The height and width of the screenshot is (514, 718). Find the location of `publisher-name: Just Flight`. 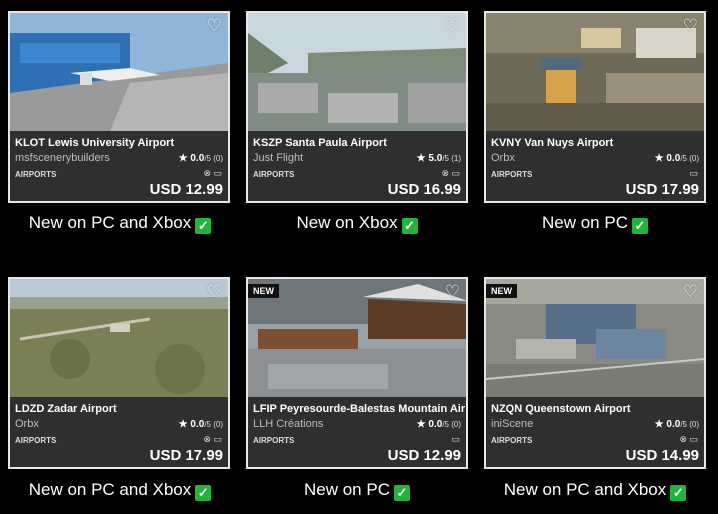

publisher-name: Just Flight is located at coordinates (278, 158).